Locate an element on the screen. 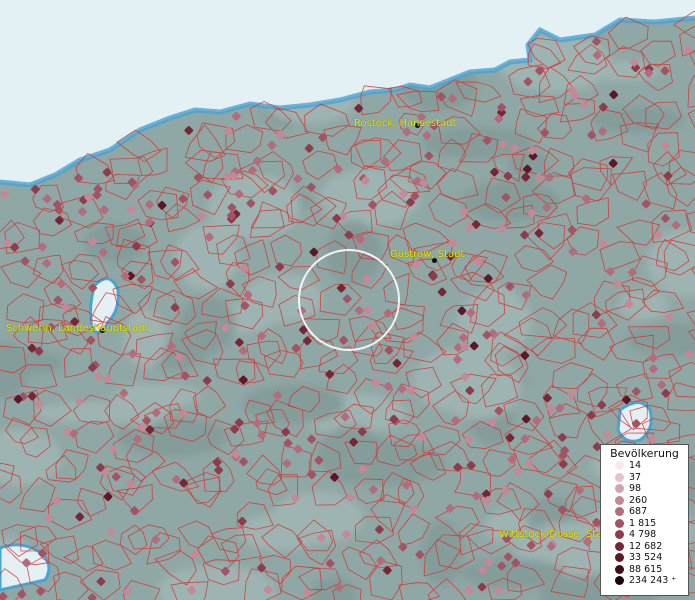 The height and width of the screenshot is (600, 695). legend-item: 234 243 ⁺ is located at coordinates (644, 581).